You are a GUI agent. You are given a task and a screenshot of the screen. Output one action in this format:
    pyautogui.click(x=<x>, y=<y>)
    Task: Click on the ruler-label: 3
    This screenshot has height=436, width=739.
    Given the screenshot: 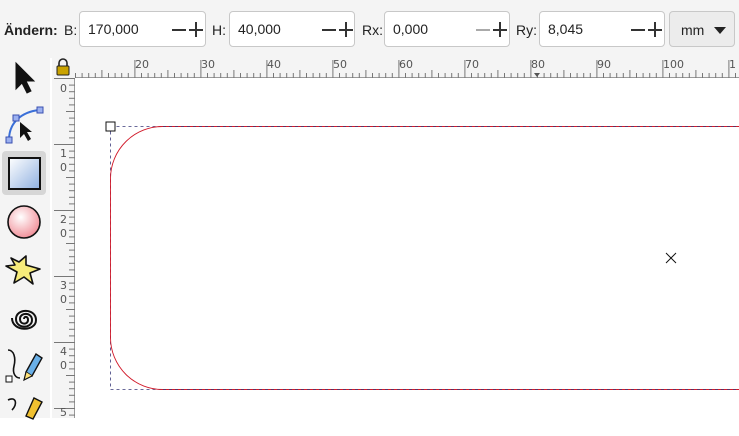 What is the action you would take?
    pyautogui.click(x=63, y=285)
    